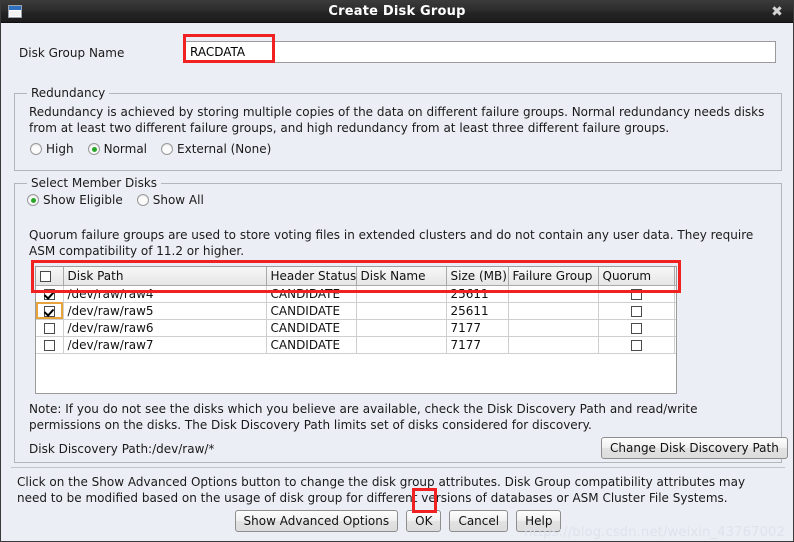 The width and height of the screenshot is (794, 542). What do you see at coordinates (15, 11) in the screenshot?
I see `window-icon` at bounding box center [15, 11].